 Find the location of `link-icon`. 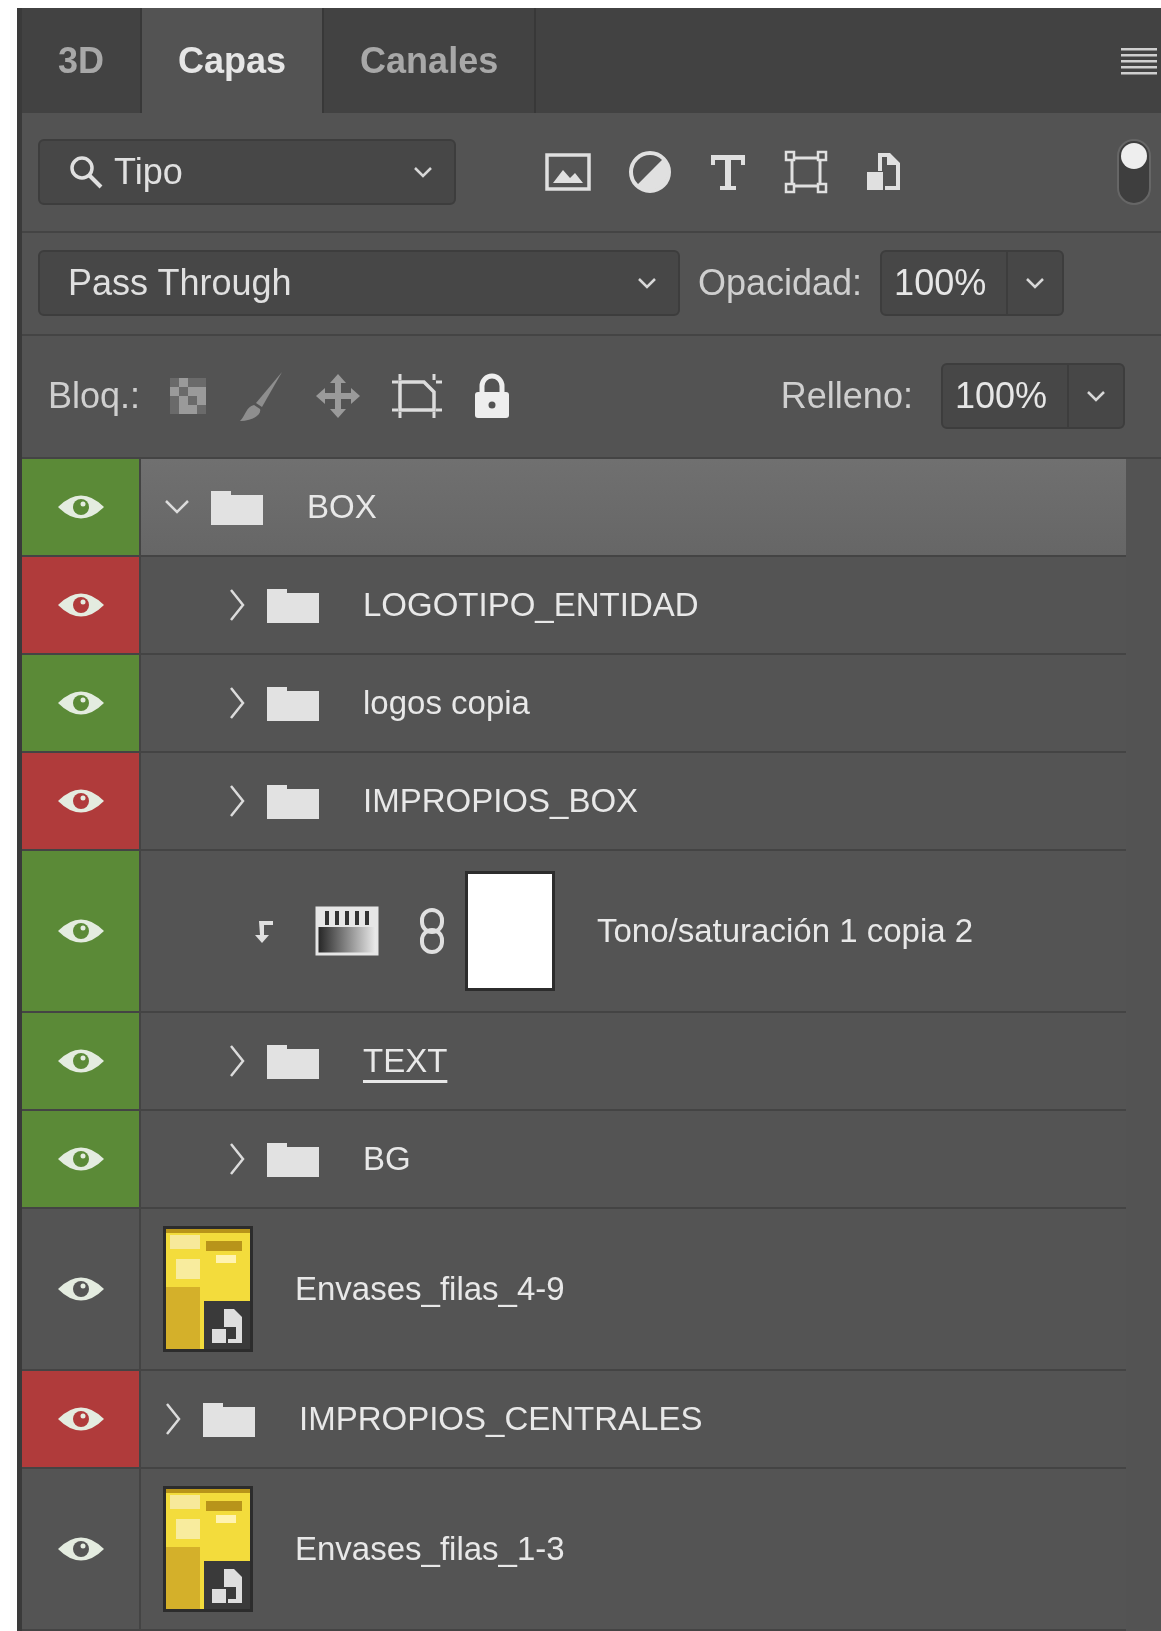

link-icon is located at coordinates (432, 931).